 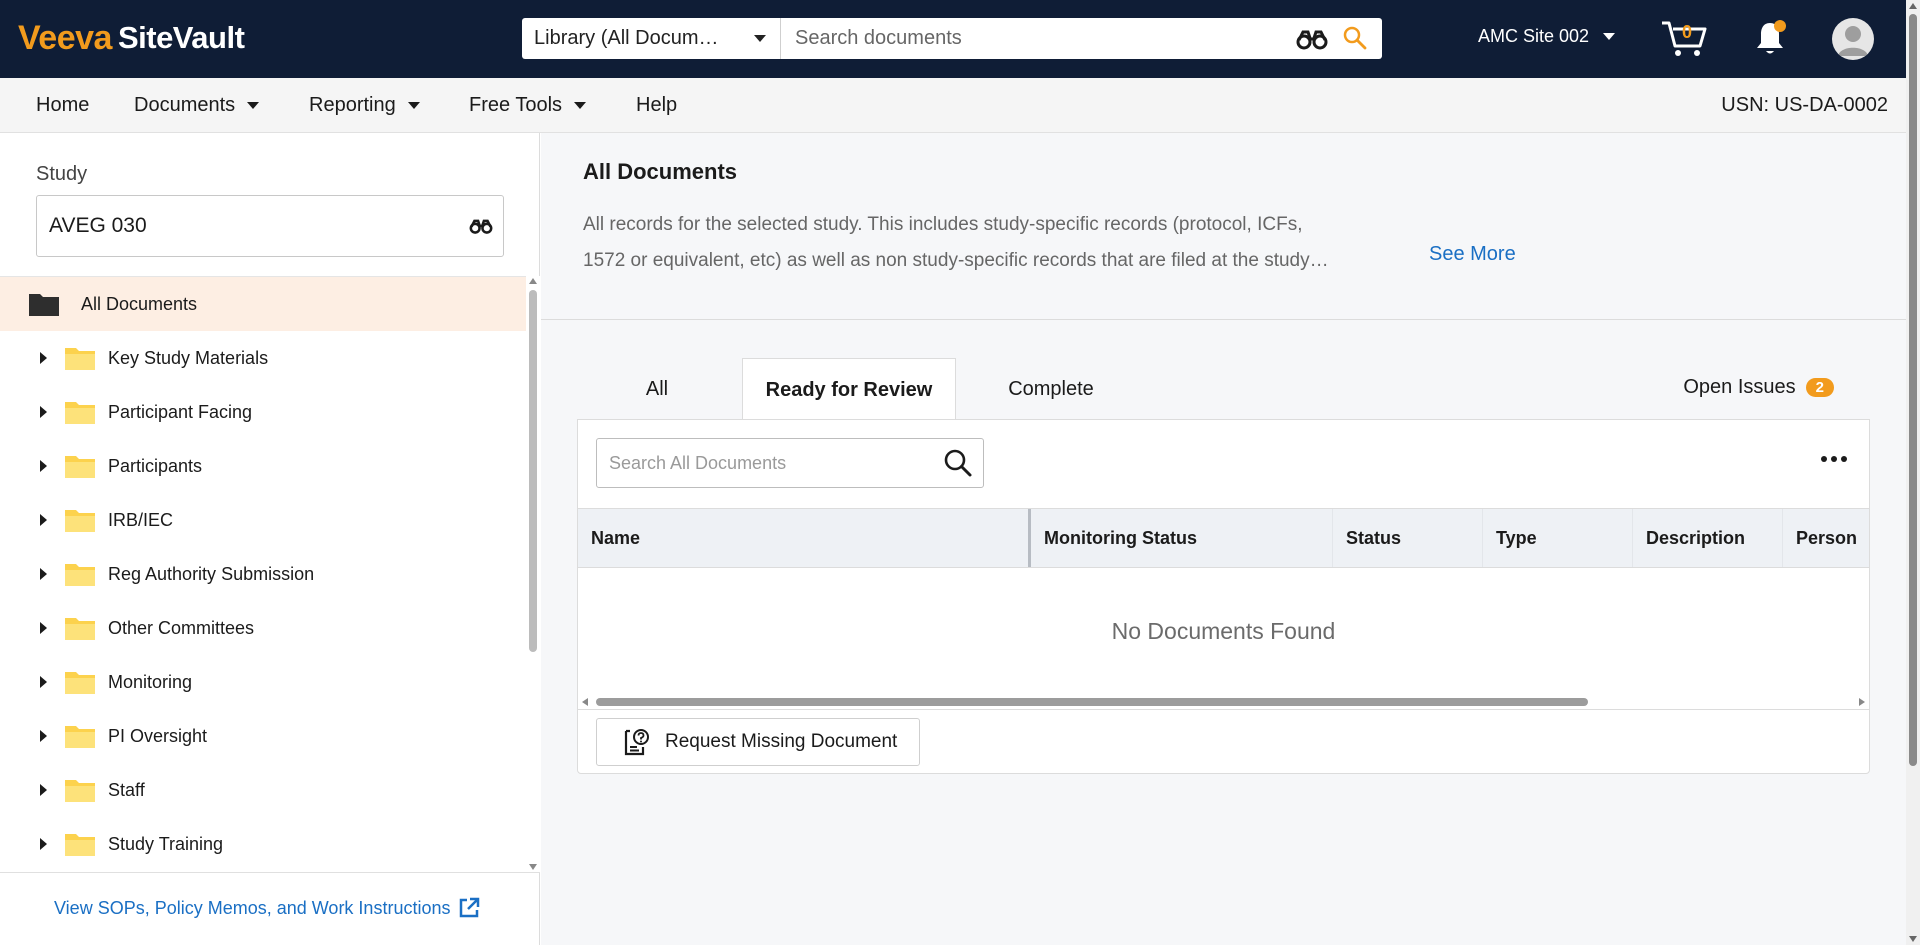 I want to click on dot, so click(x=1824, y=459).